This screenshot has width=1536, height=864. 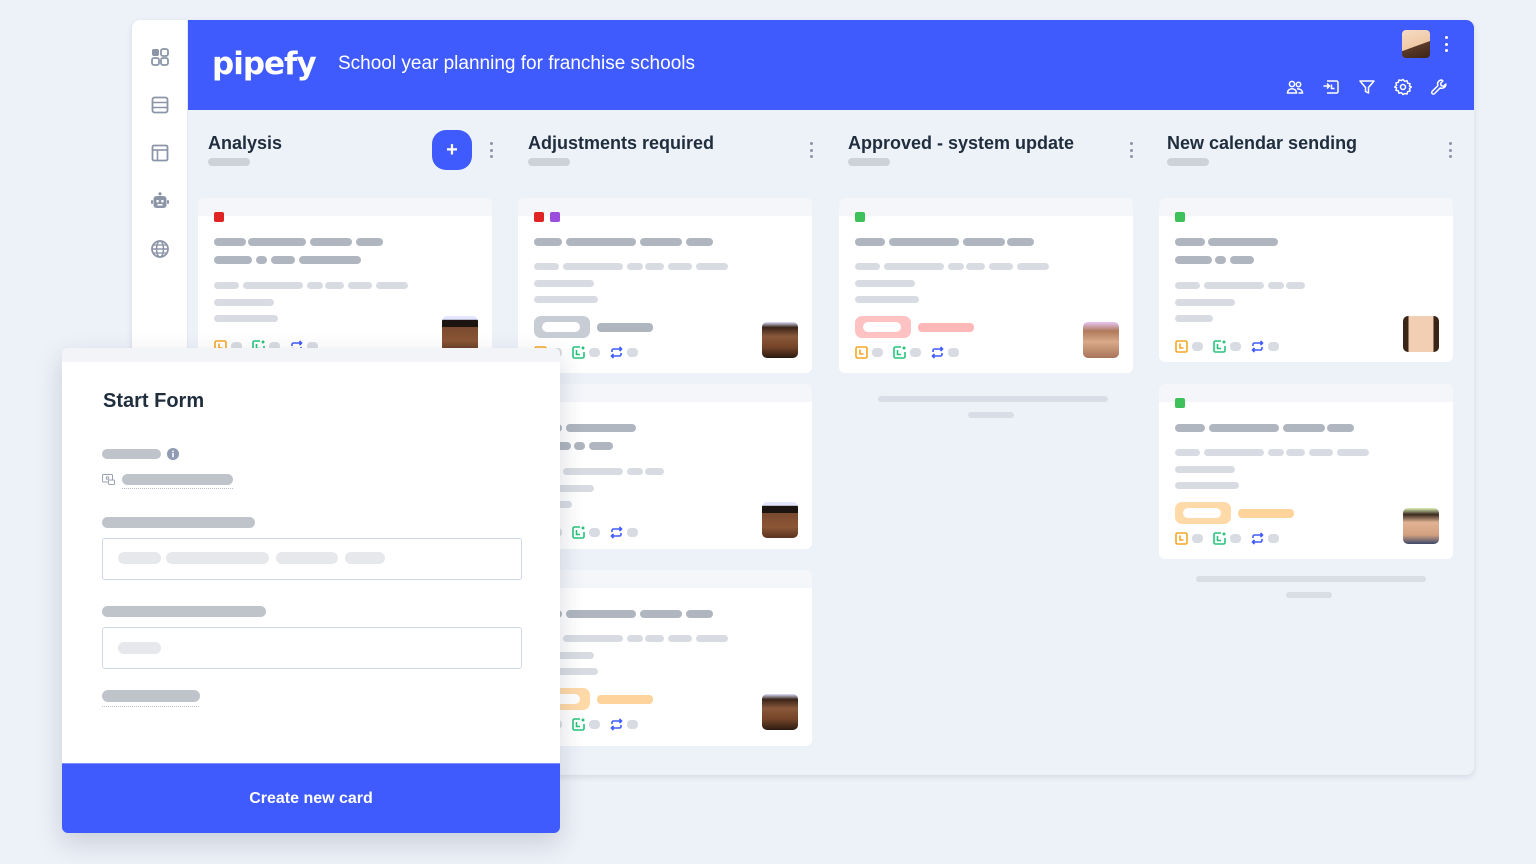 I want to click on pipefy-logo: pipefy, so click(x=264, y=64).